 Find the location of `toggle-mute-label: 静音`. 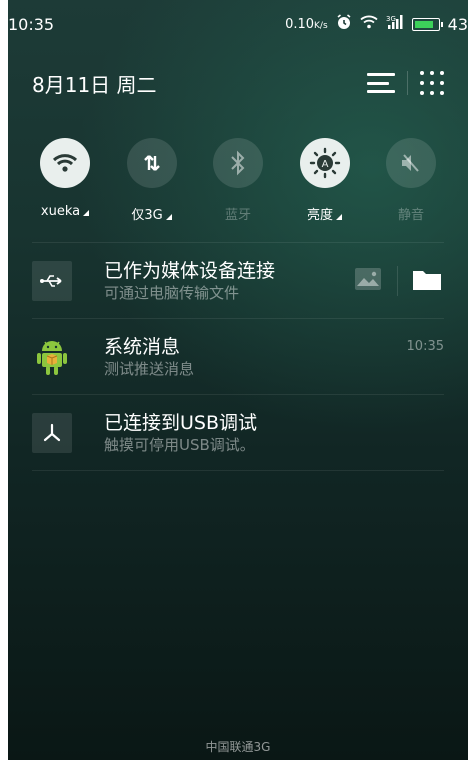

toggle-mute-label: 静音 is located at coordinates (410, 215).